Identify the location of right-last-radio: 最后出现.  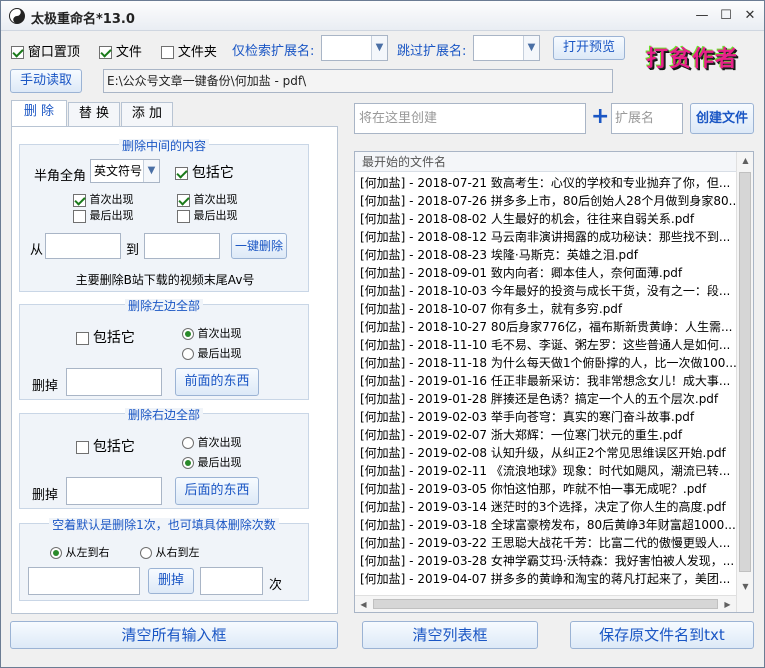
(212, 462).